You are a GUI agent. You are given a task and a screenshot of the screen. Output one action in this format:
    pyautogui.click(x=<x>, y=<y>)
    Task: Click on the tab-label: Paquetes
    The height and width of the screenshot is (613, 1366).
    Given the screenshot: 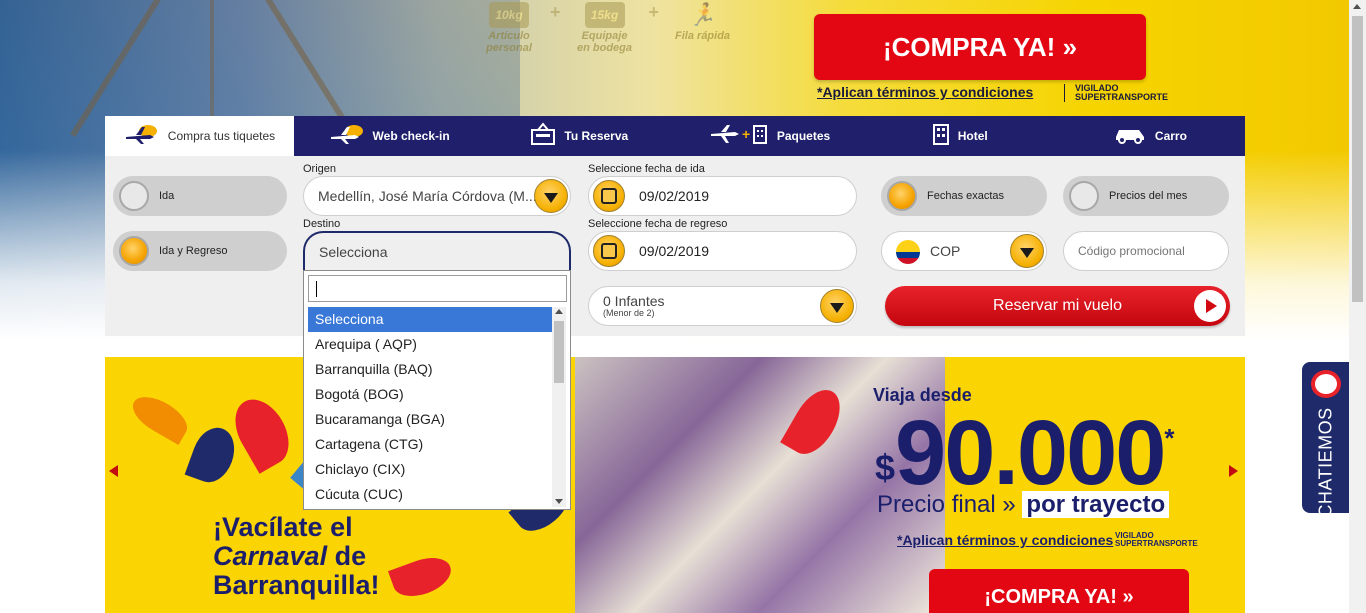 What is the action you would take?
    pyautogui.click(x=803, y=136)
    